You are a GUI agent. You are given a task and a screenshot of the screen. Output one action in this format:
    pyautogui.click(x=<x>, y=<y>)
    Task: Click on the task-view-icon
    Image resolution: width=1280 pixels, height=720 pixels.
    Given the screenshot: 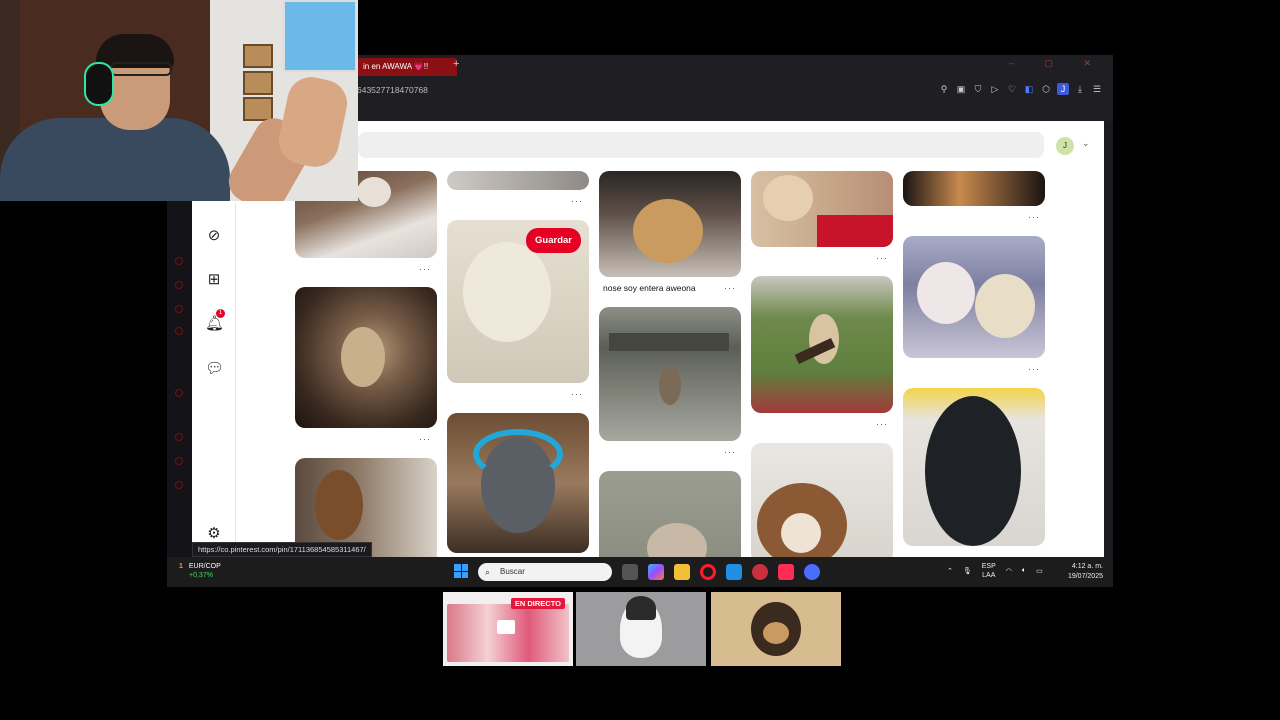 What is the action you would take?
    pyautogui.click(x=630, y=572)
    